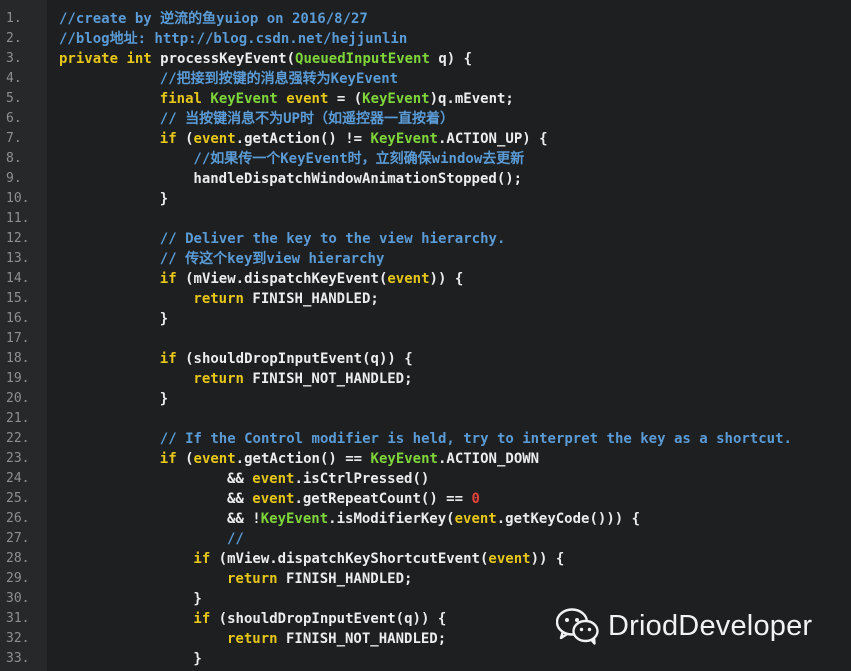 This screenshot has width=851, height=671. What do you see at coordinates (180, 99) in the screenshot?
I see `code-token: final` at bounding box center [180, 99].